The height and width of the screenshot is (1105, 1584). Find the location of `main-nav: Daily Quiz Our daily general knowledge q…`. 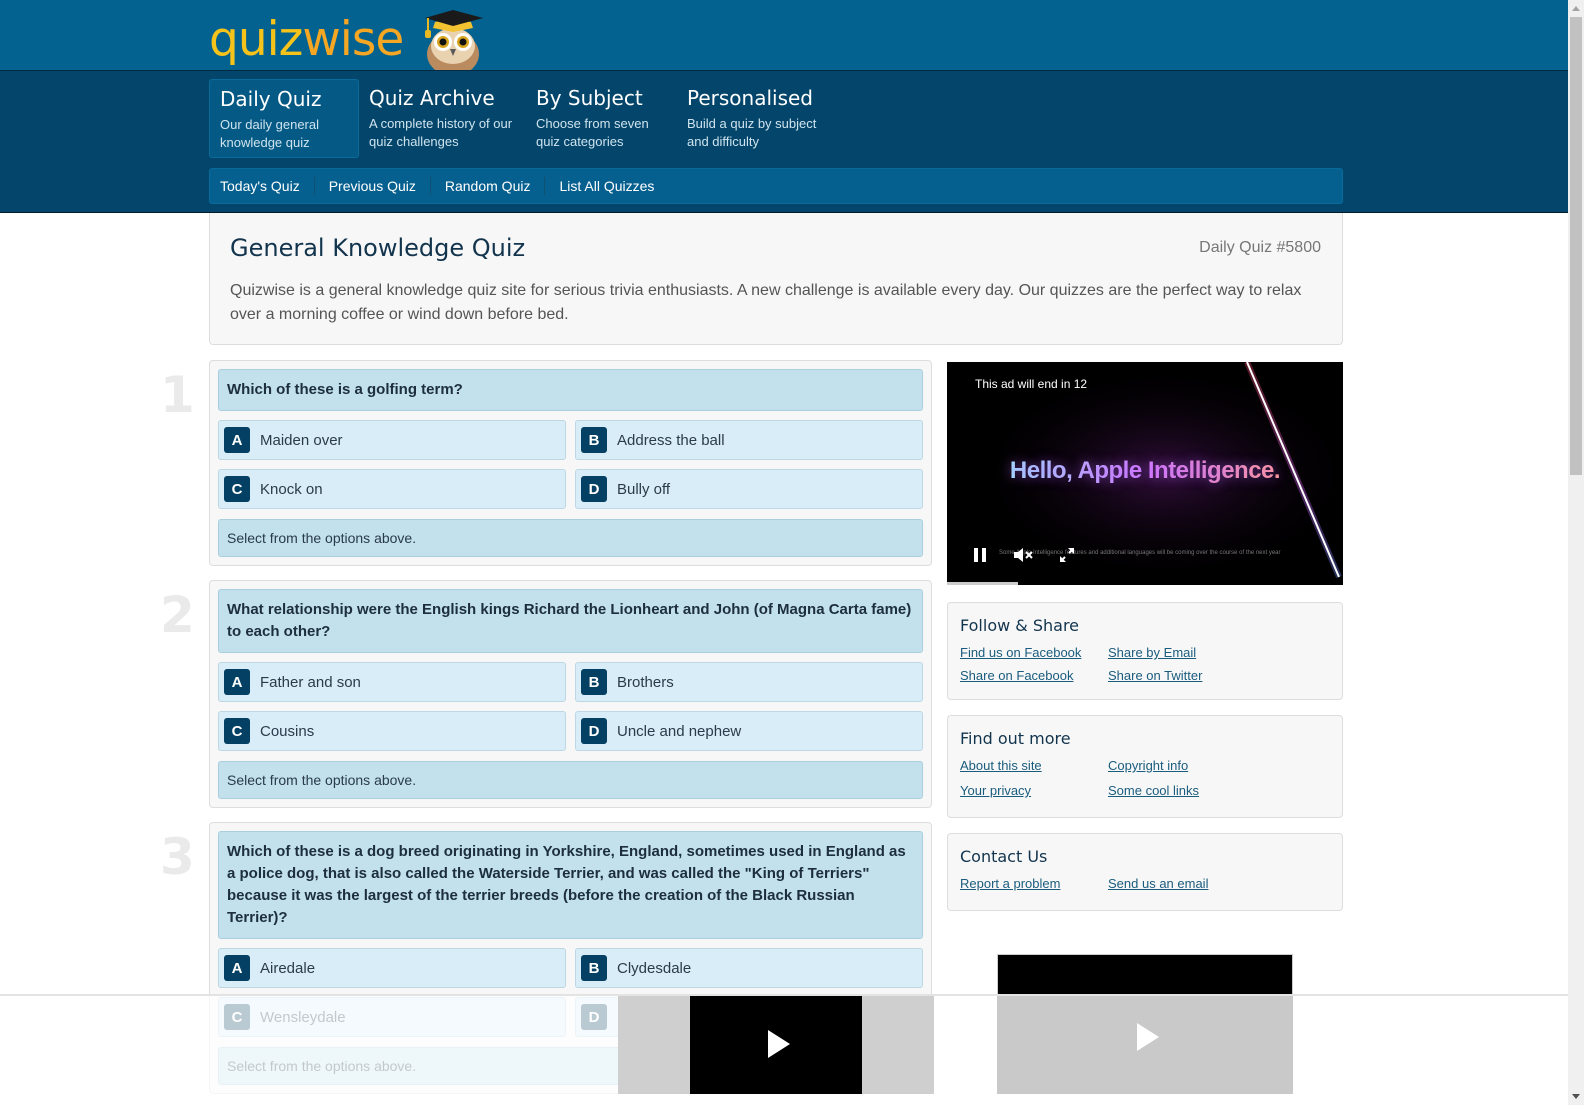

main-nav: Daily Quiz Our daily general knowledge q… is located at coordinates (523, 118).